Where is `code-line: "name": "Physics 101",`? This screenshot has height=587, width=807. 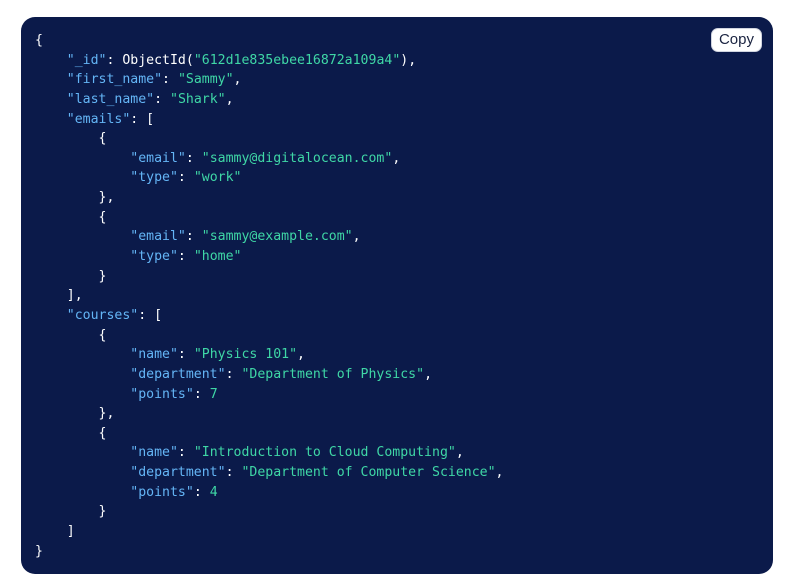
code-line: "name": "Physics 101", is located at coordinates (217, 355).